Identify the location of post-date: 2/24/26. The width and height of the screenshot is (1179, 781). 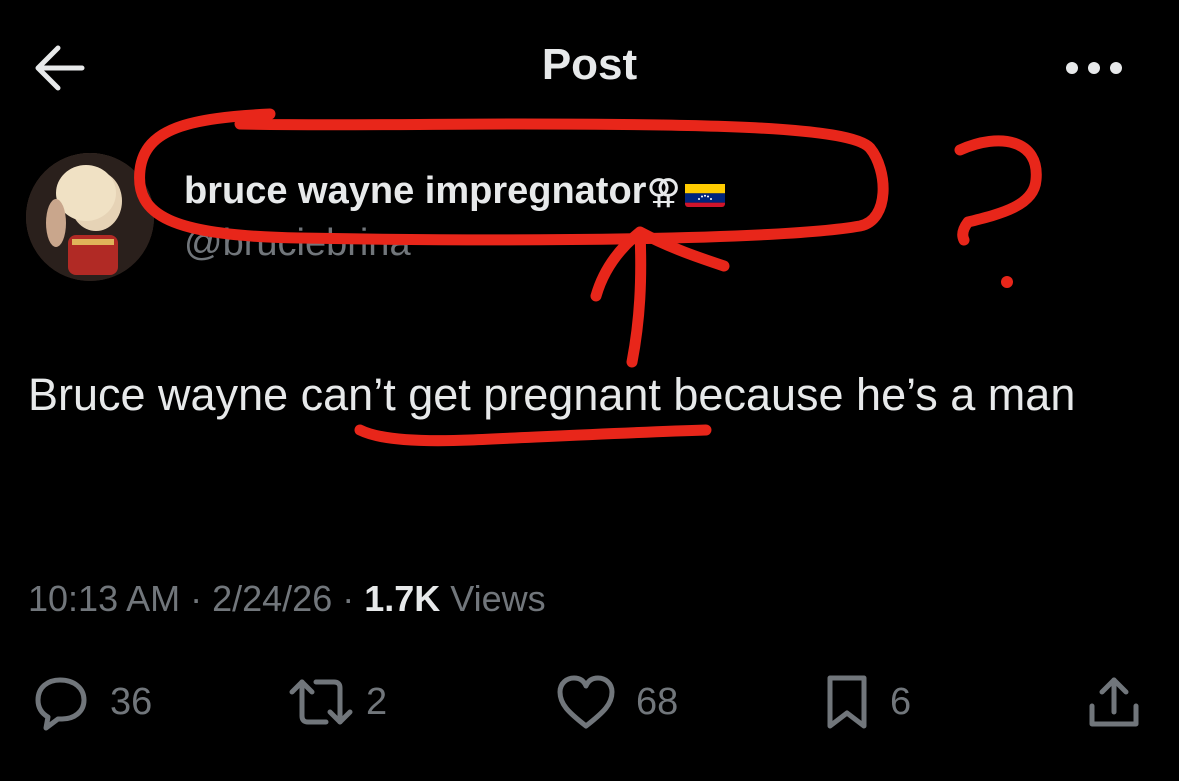
(272, 598).